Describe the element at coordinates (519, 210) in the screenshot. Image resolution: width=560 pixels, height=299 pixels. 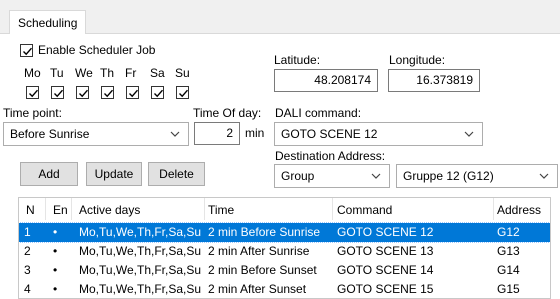
I see `column-header: Address` at that location.